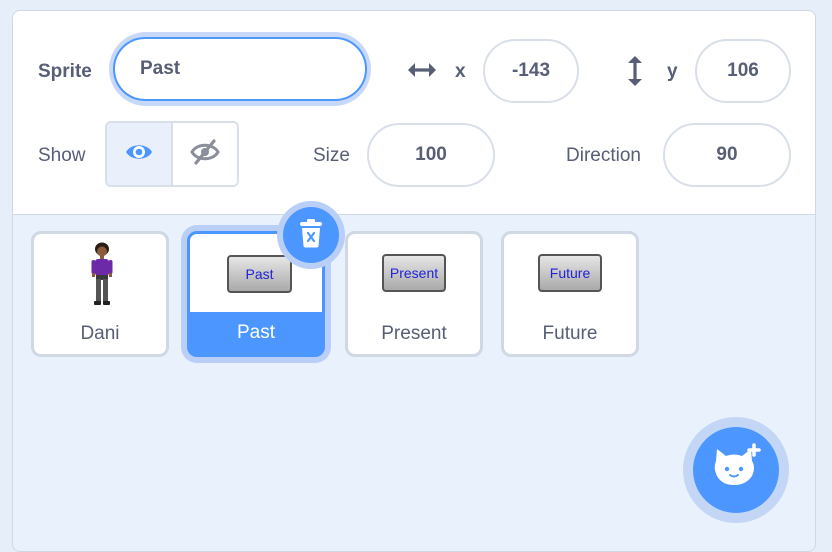 The image size is (832, 552). What do you see at coordinates (422, 72) in the screenshot?
I see `horizontal-arrows-icon` at bounding box center [422, 72].